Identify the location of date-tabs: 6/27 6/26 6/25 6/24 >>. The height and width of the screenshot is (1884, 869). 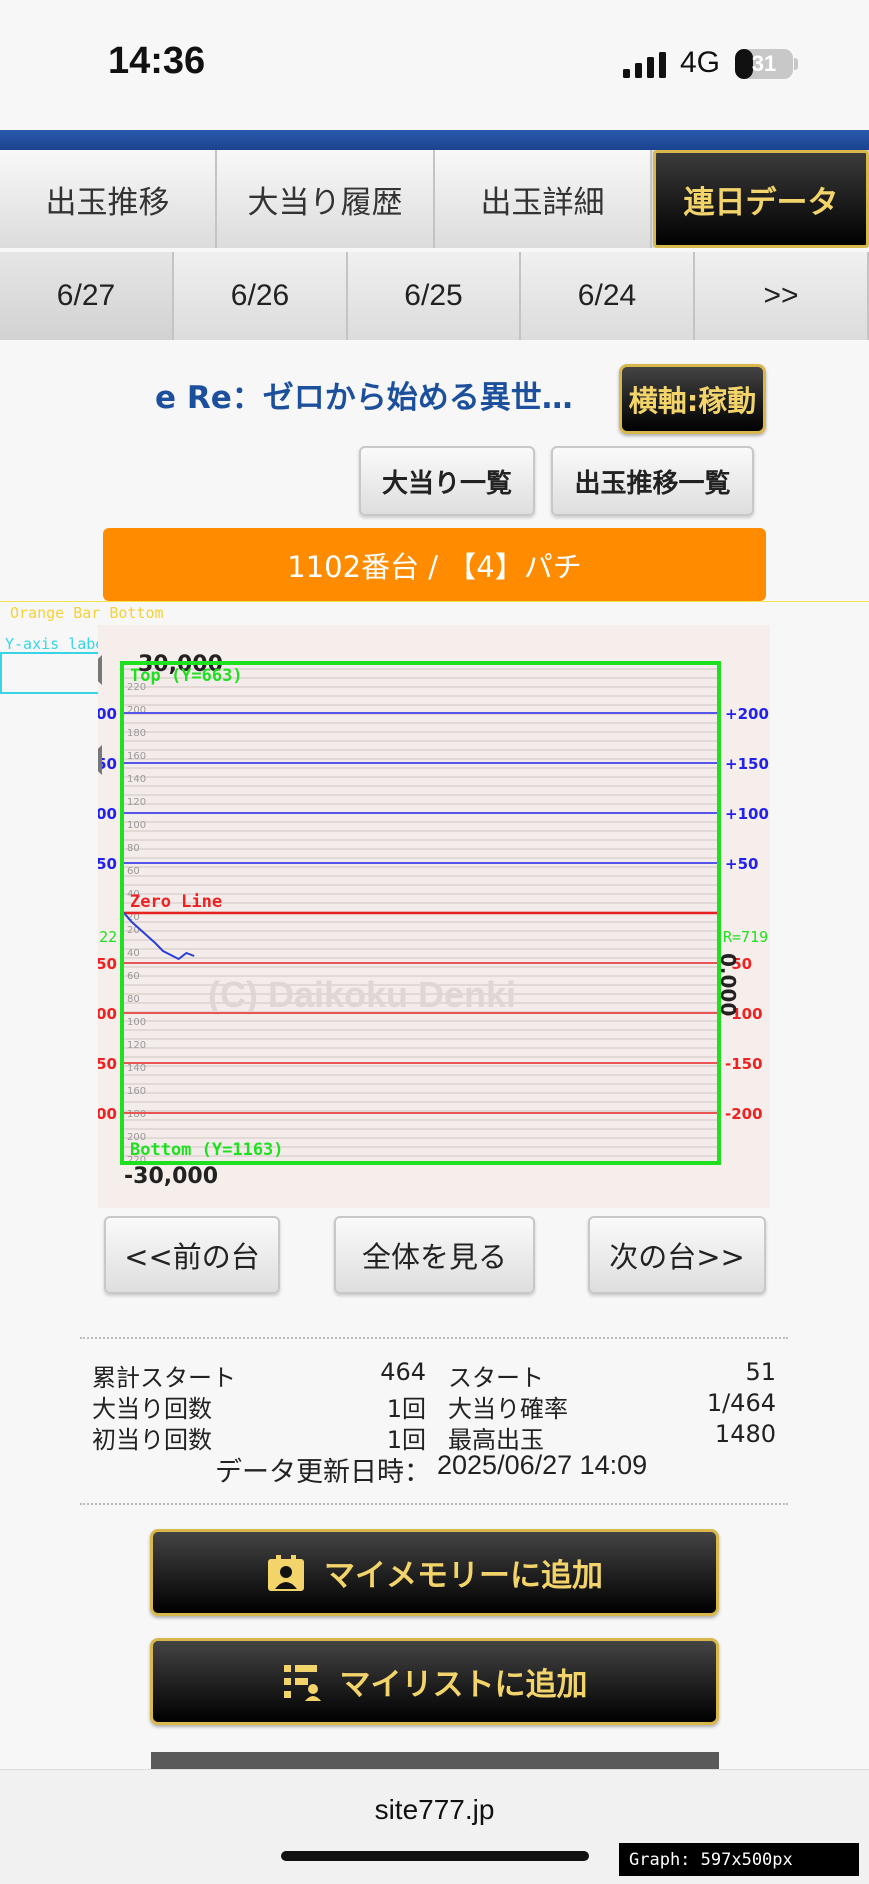
(434, 296).